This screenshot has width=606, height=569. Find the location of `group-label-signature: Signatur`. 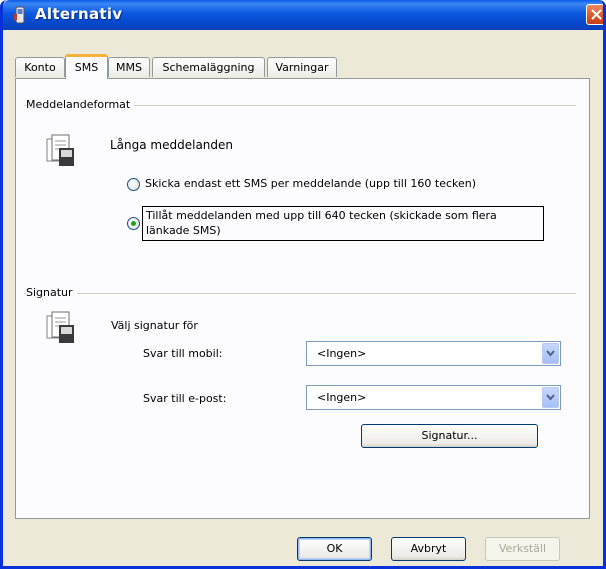

group-label-signature: Signatur is located at coordinates (51, 292).